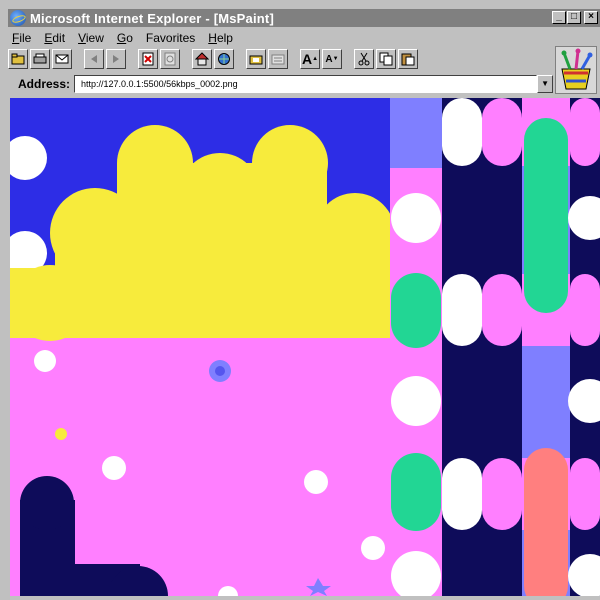 The height and width of the screenshot is (600, 600). I want to click on menu-file: File, so click(21, 38).